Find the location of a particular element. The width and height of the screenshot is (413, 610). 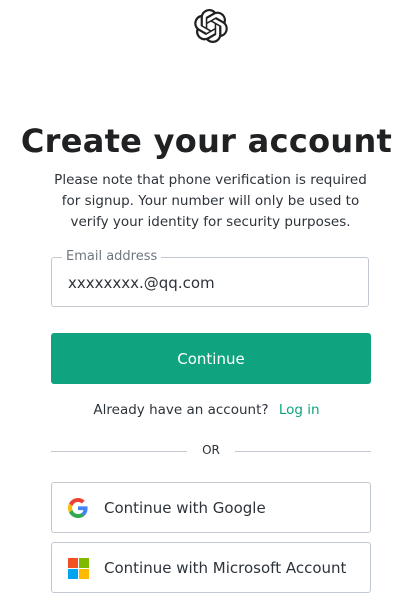

email-field: Email address is located at coordinates (210, 277).